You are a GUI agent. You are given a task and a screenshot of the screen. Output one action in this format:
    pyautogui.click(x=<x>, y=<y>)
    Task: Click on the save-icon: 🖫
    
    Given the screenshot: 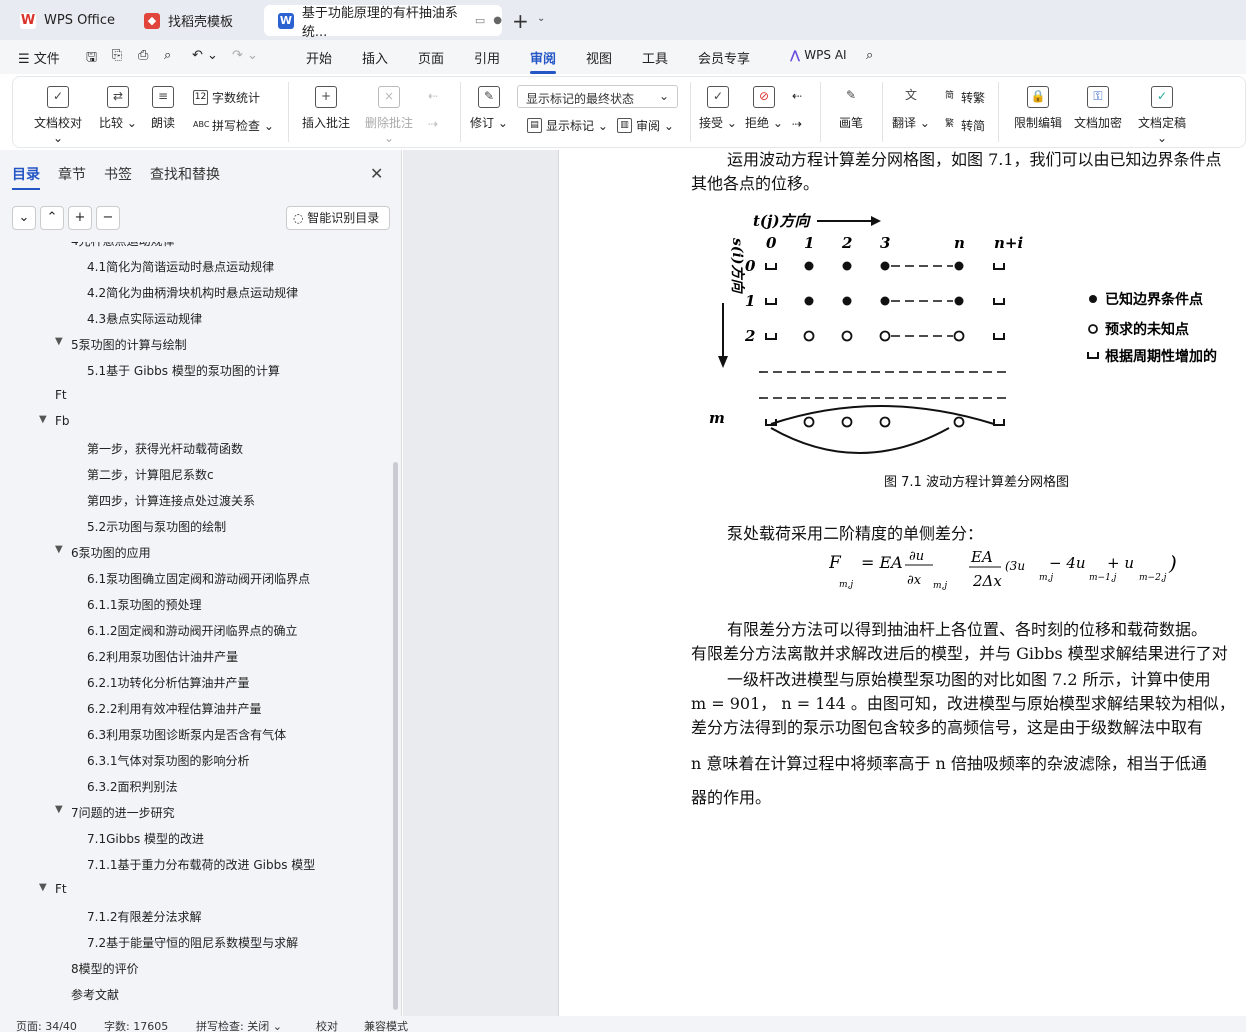 What is the action you would take?
    pyautogui.click(x=91, y=59)
    